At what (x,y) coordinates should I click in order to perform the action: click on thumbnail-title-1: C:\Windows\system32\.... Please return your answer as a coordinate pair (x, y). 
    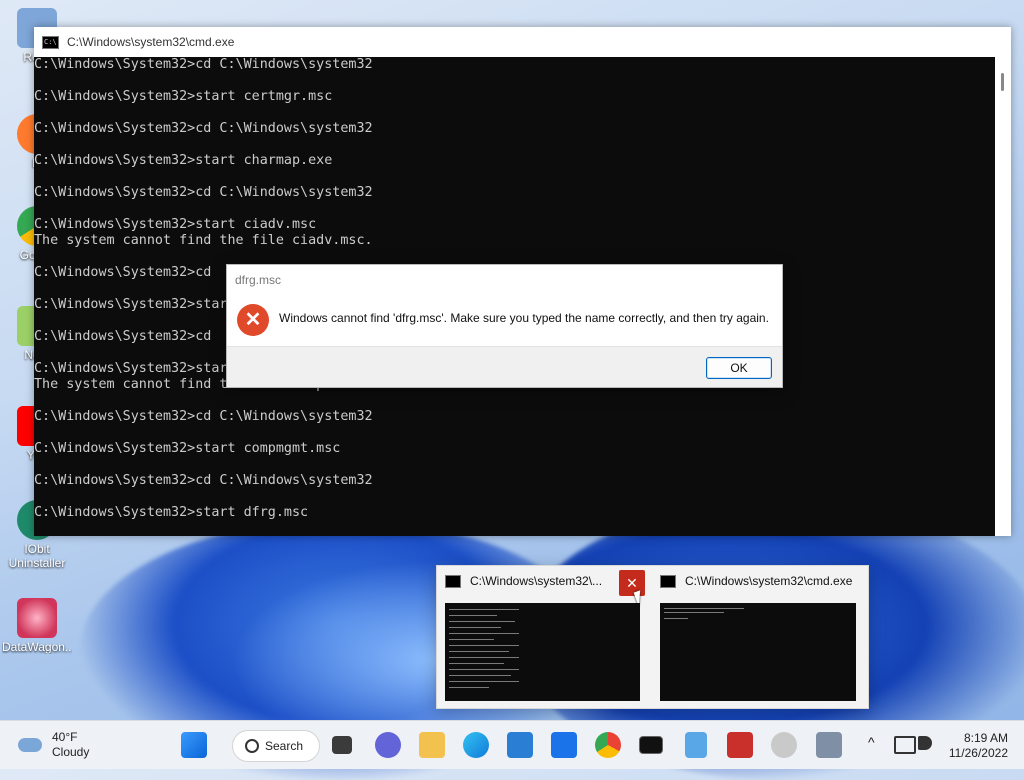
    Looking at the image, I should click on (536, 581).